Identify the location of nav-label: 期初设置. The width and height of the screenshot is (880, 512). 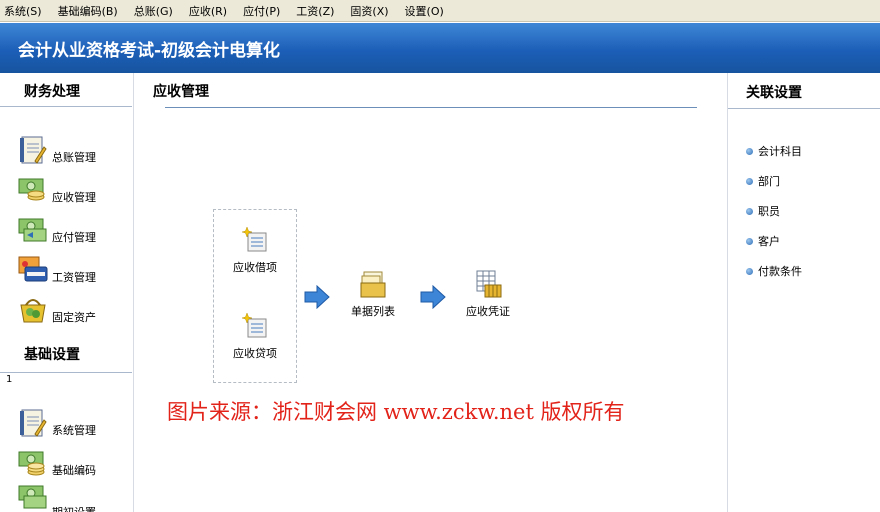
(74, 497).